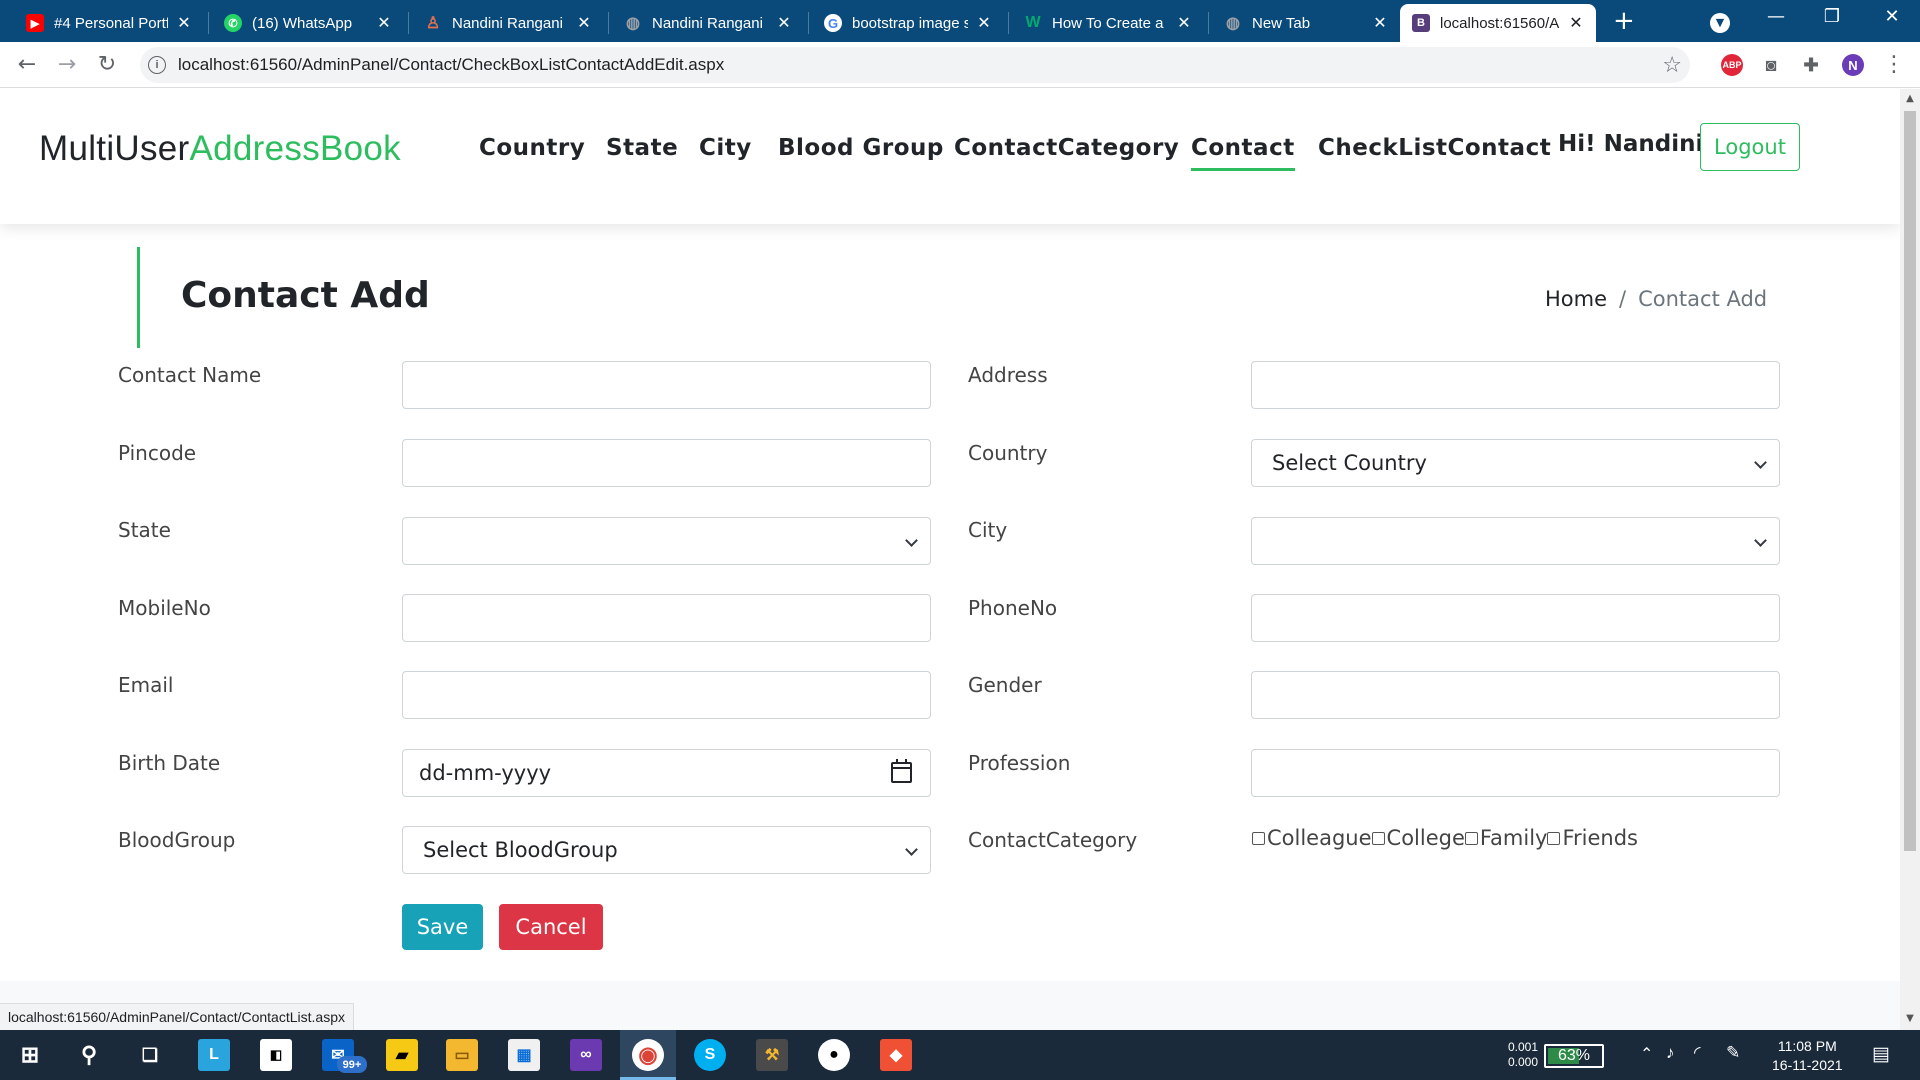 The height and width of the screenshot is (1080, 1920). I want to click on pincode-input, so click(666, 463).